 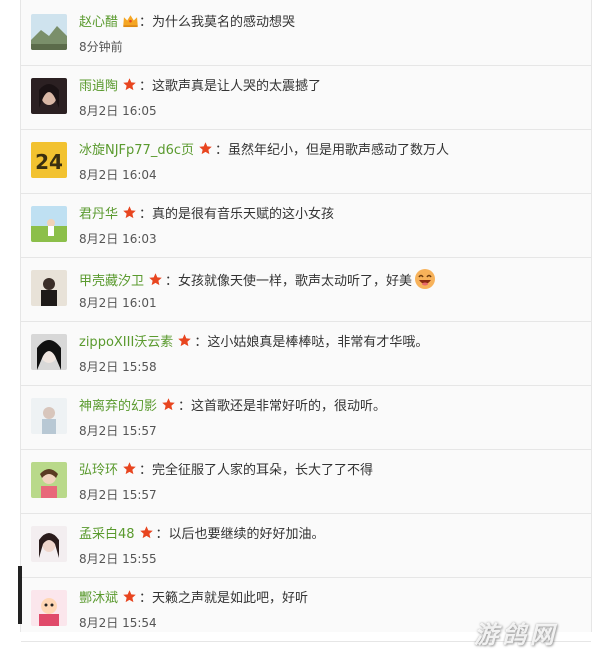 What do you see at coordinates (130, 20) in the screenshot?
I see `crown-icon` at bounding box center [130, 20].